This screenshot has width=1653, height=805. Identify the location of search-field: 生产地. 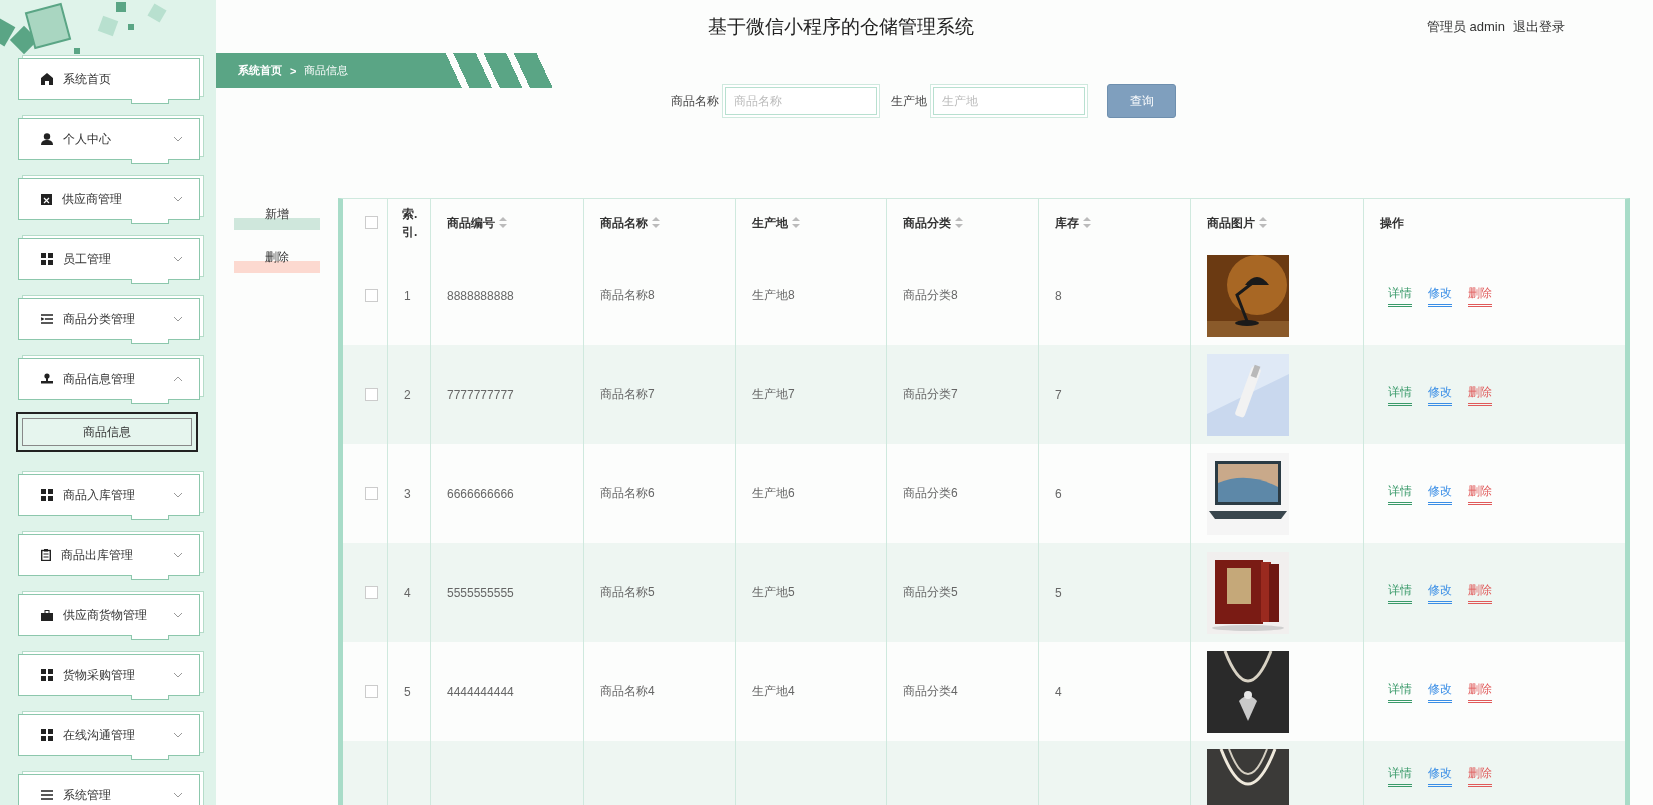
(1009, 101).